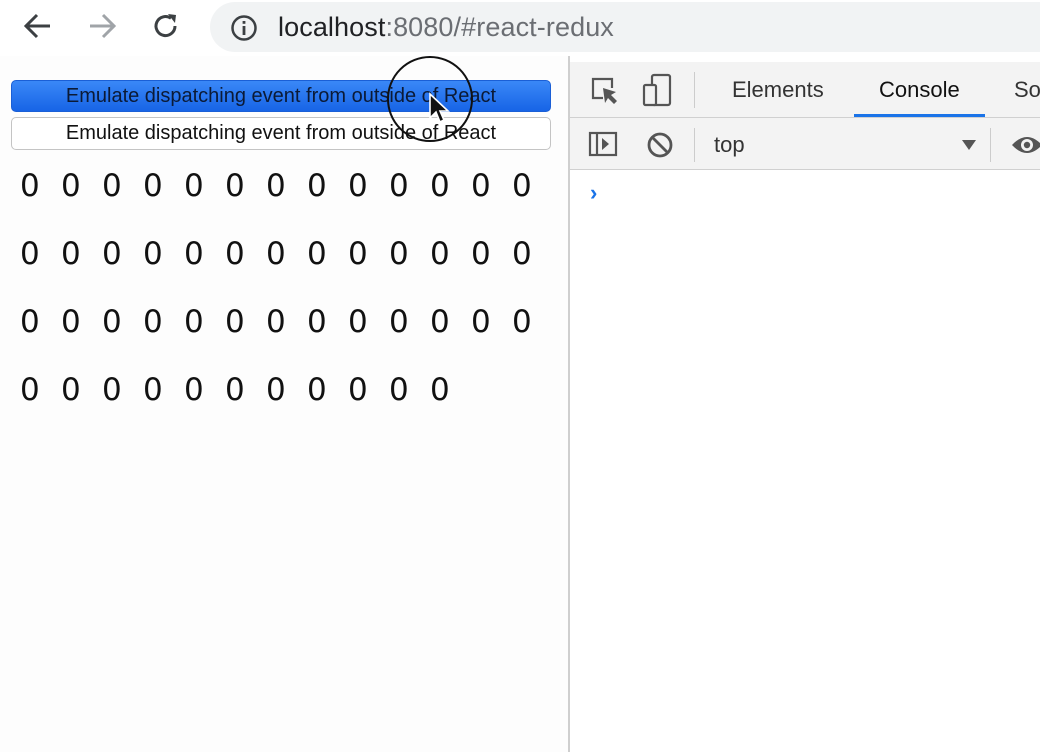 The height and width of the screenshot is (752, 1040). Describe the element at coordinates (778, 89) in the screenshot. I see `tab-elements: Elements` at that location.